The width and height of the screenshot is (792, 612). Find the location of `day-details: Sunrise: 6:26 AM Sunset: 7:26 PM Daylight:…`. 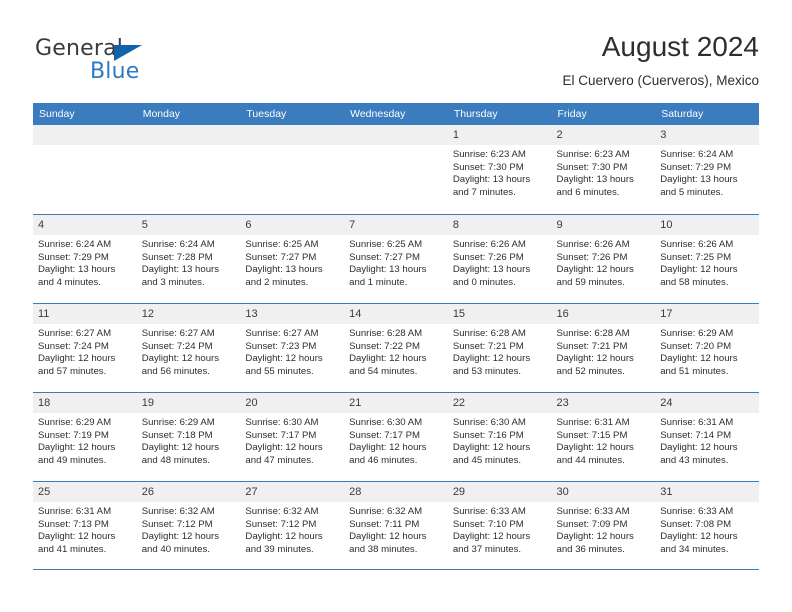

day-details: Sunrise: 6:26 AM Sunset: 7:26 PM Daylight:… is located at coordinates (500, 262).